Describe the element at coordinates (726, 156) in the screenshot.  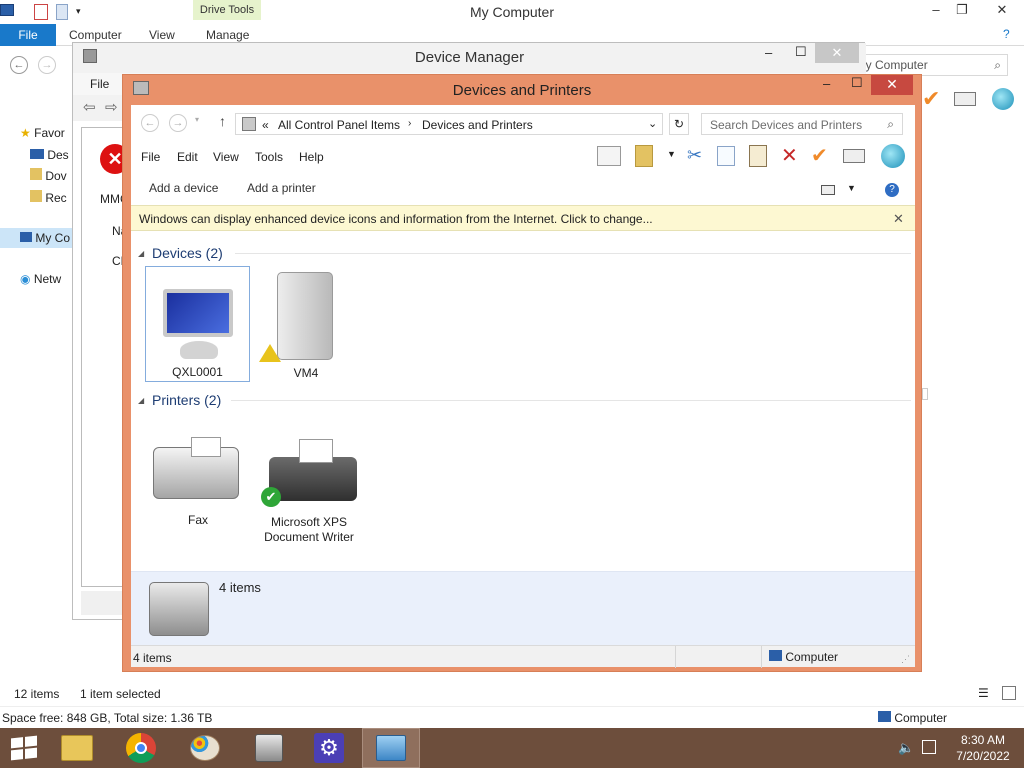
I see `copy-icon` at that location.